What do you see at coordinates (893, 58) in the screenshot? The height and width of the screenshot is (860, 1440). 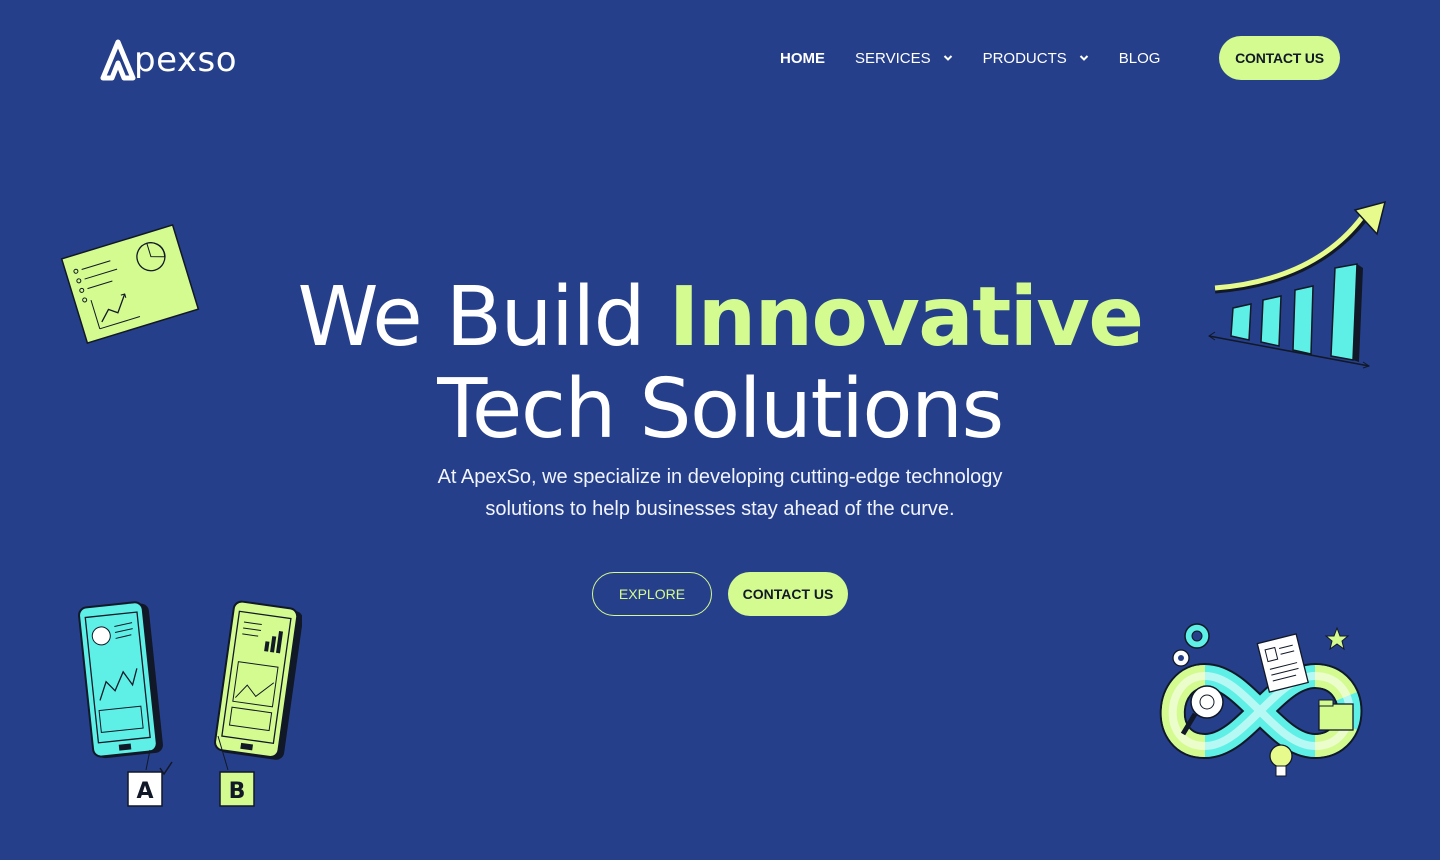 I see `nav-services-label: SERVICES` at bounding box center [893, 58].